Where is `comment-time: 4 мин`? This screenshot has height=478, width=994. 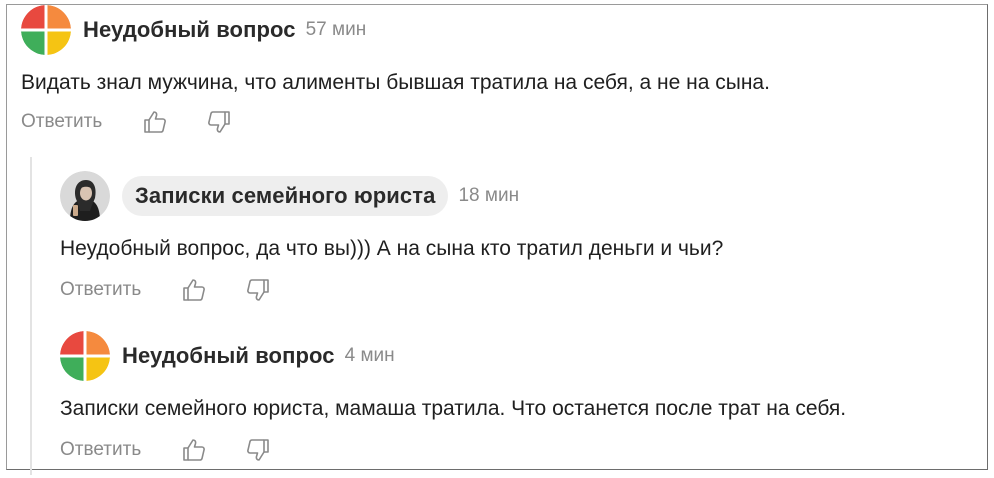 comment-time: 4 мин is located at coordinates (369, 355).